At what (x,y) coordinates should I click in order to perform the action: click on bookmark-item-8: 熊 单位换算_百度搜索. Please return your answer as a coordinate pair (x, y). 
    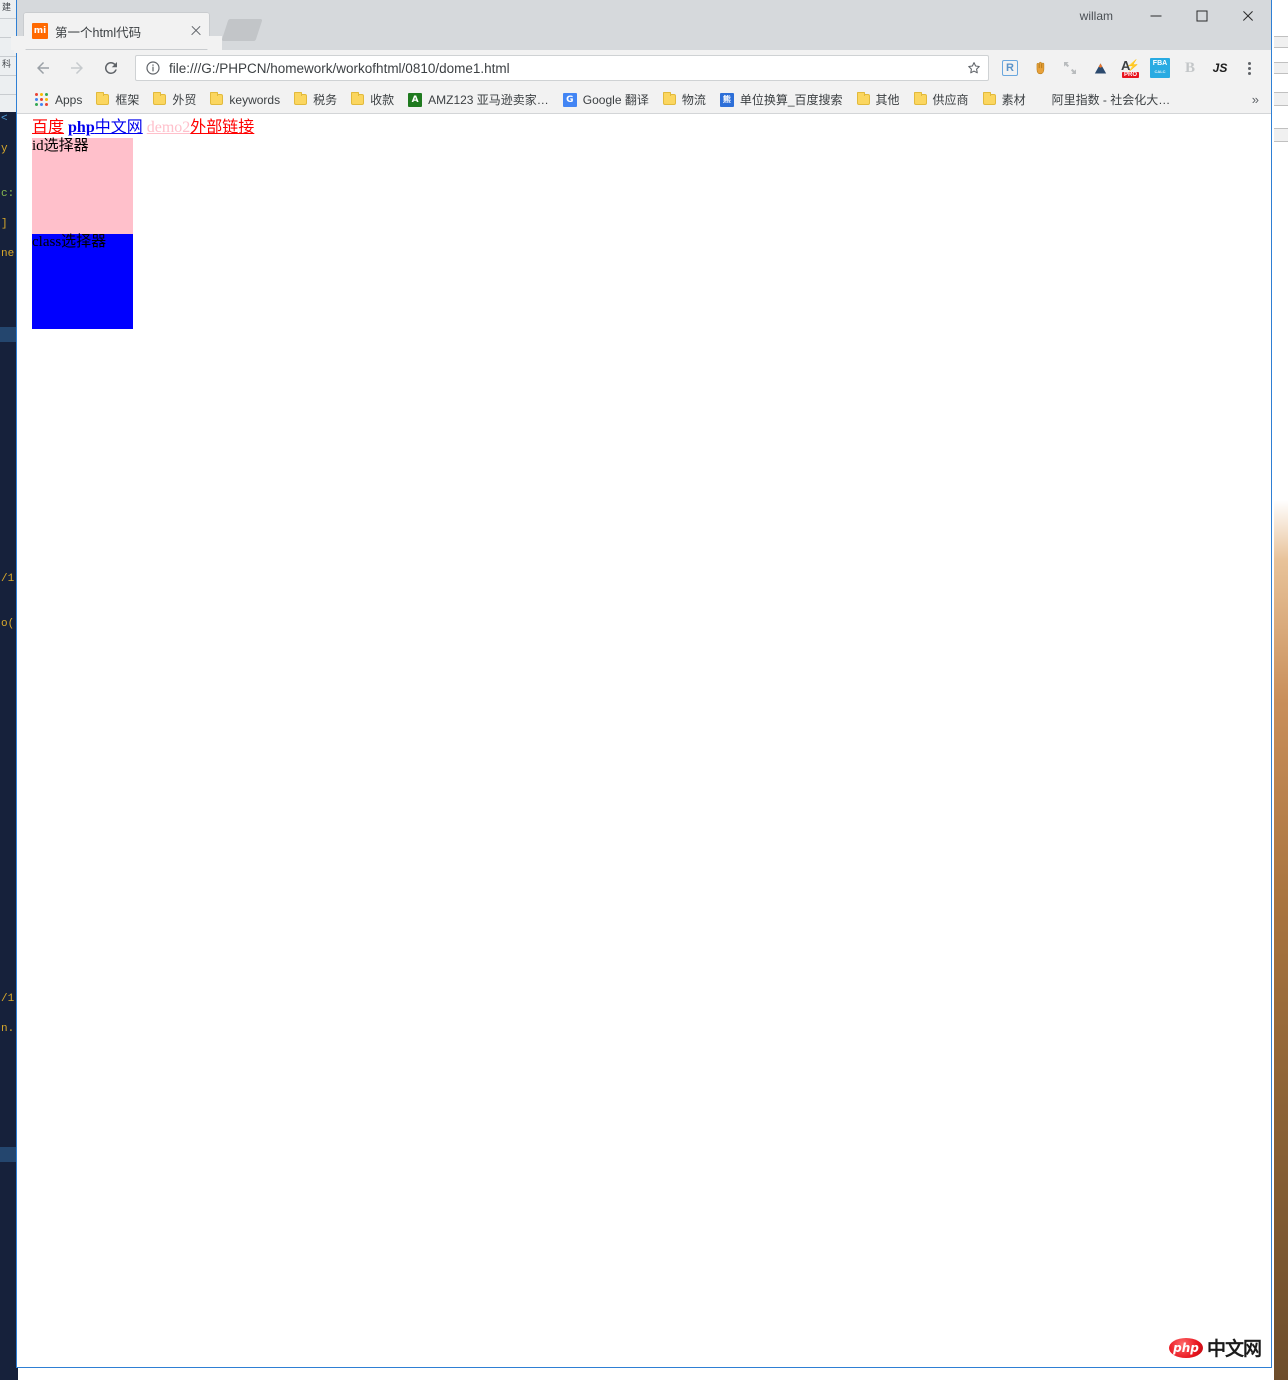
    Looking at the image, I should click on (781, 100).